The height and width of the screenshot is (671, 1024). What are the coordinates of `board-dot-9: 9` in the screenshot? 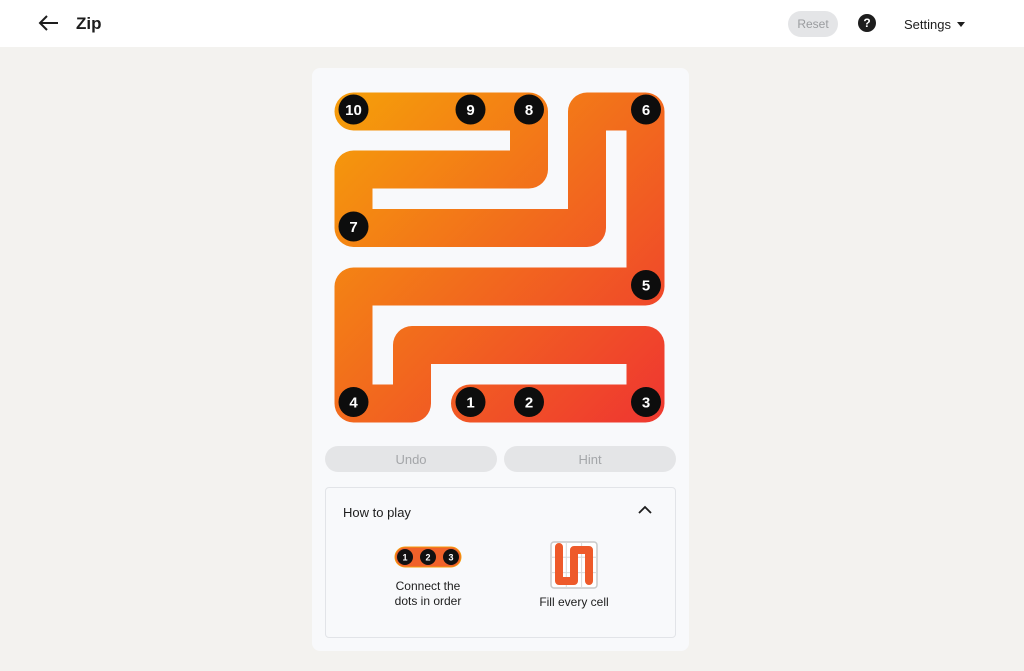 It's located at (470, 109).